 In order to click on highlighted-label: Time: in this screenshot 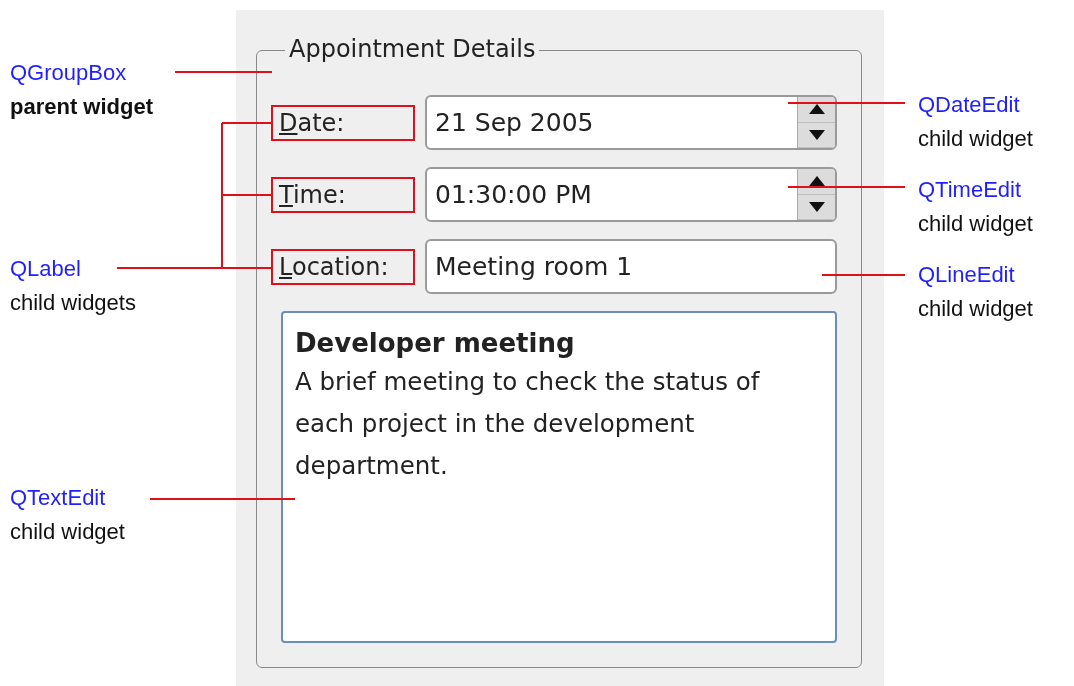, I will do `click(343, 194)`.